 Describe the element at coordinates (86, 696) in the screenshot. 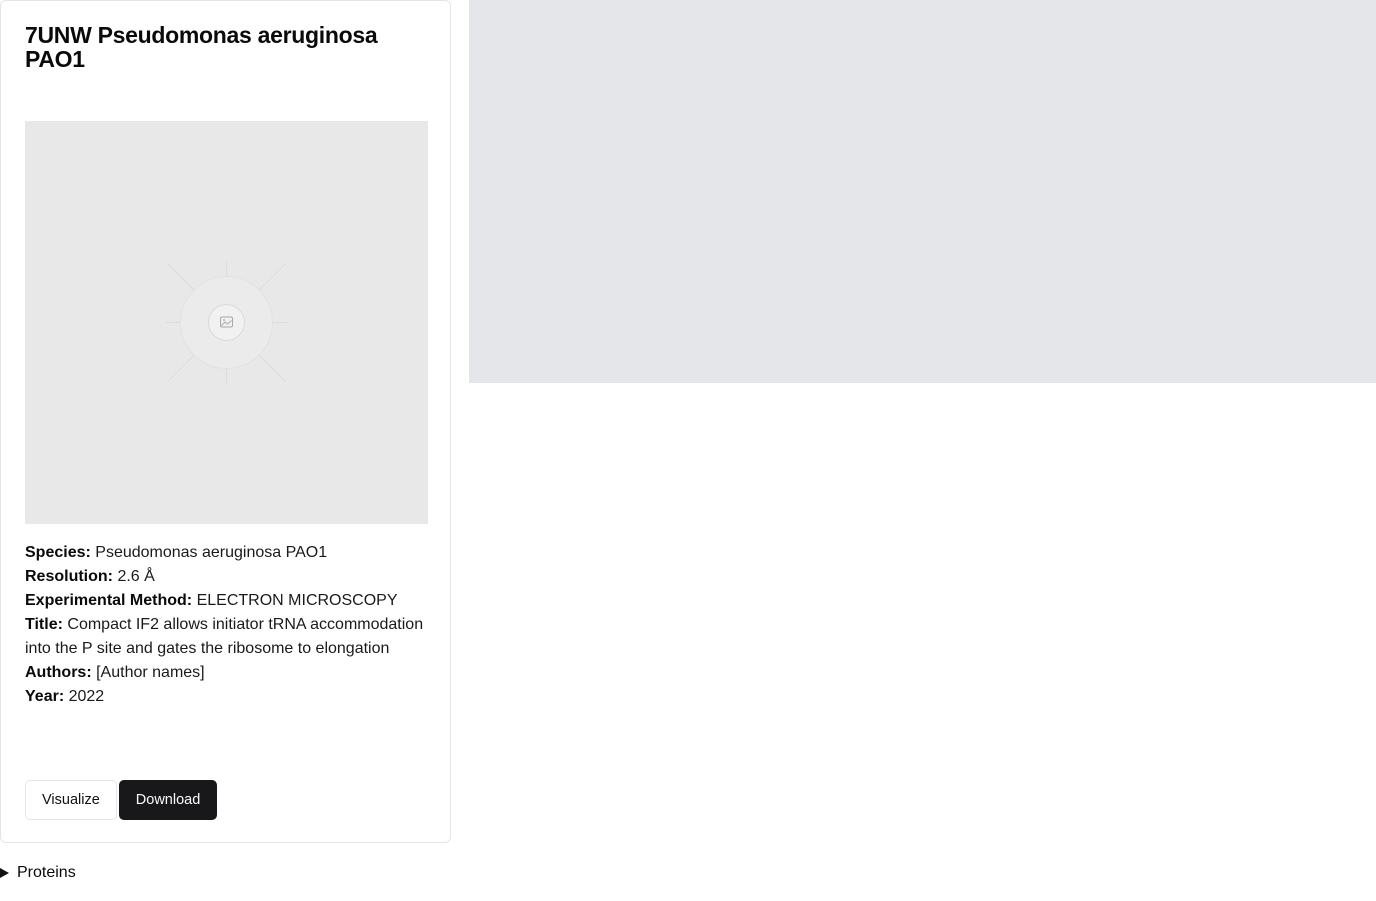

I see `year-value: 2022` at that location.